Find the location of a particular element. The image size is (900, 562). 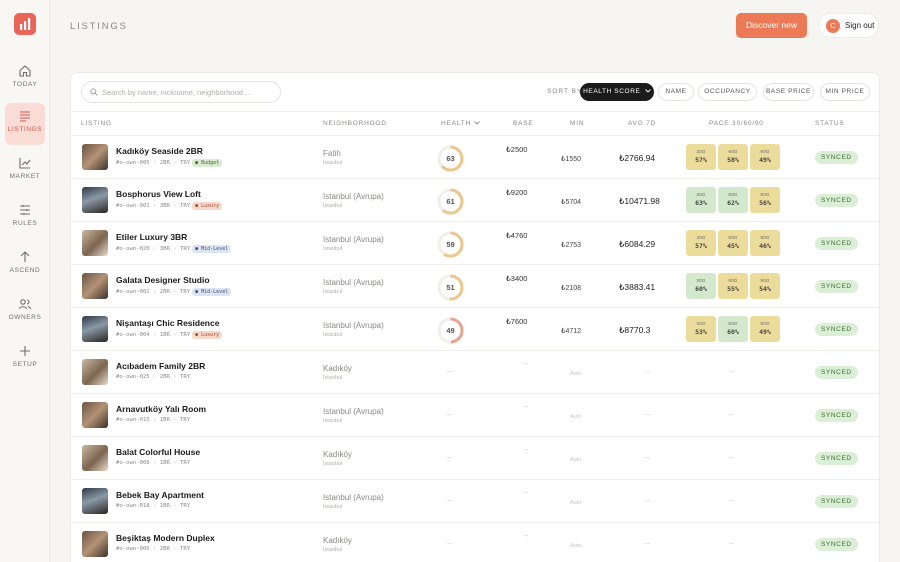

neighborhood: Istanbul (Avrupa) is located at coordinates (353, 497).